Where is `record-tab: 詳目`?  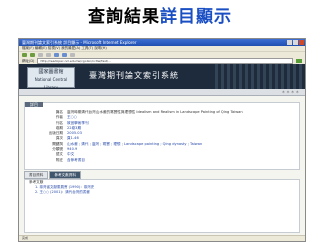 record-tab: 詳目 is located at coordinates (34, 104).